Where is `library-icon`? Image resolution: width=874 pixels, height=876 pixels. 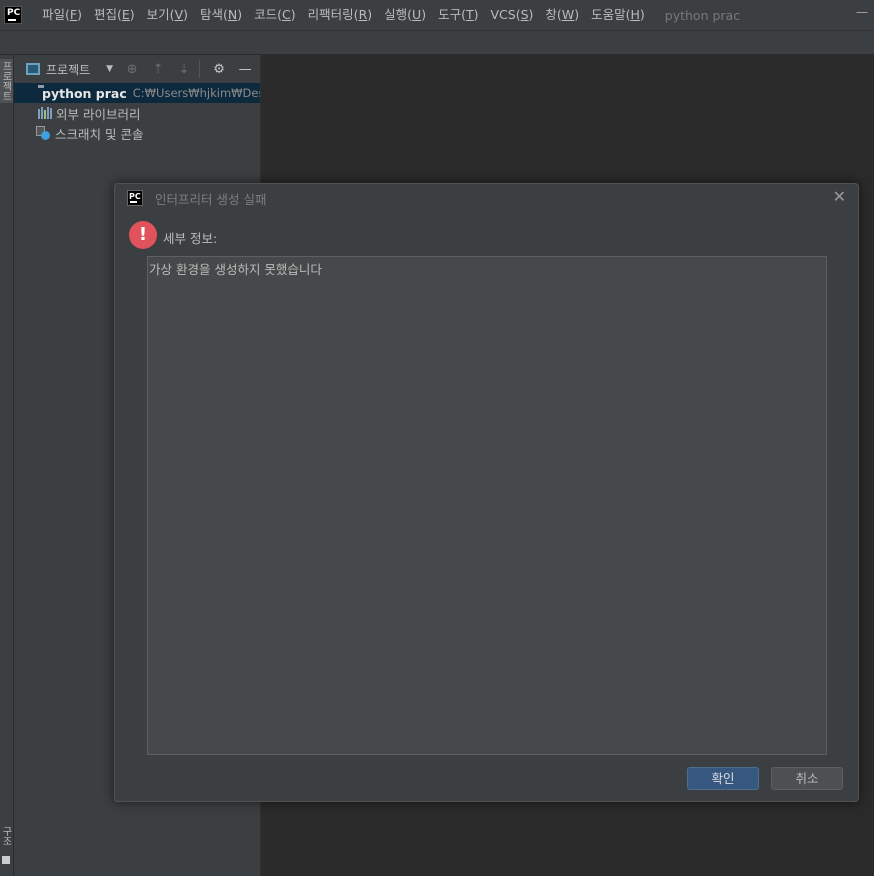 library-icon is located at coordinates (45, 113).